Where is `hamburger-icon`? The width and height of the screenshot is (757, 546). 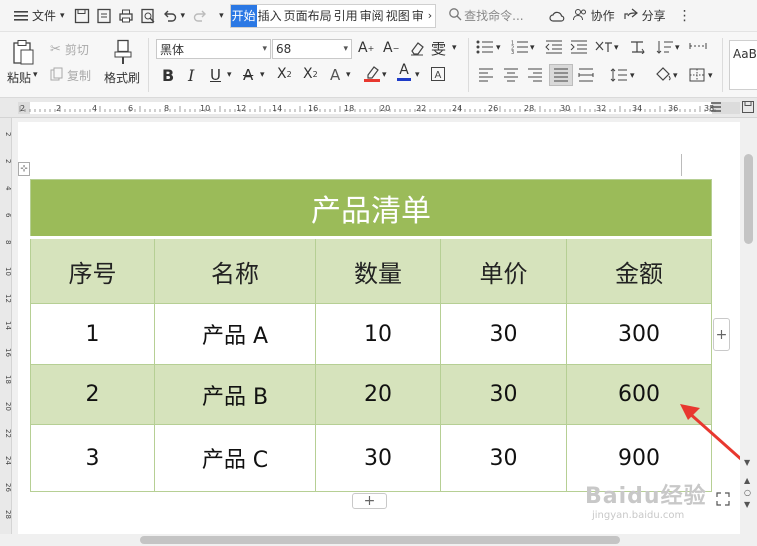
hamburger-icon is located at coordinates (716, 108).